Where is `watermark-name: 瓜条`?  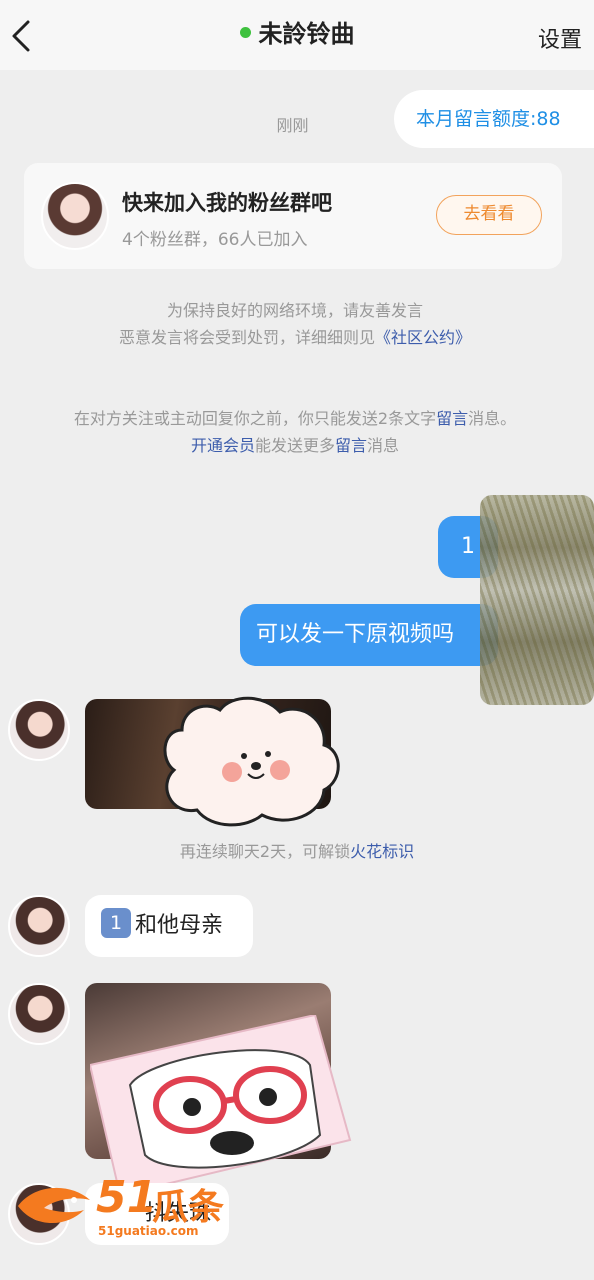
watermark-name: 瓜条 is located at coordinates (188, 1207).